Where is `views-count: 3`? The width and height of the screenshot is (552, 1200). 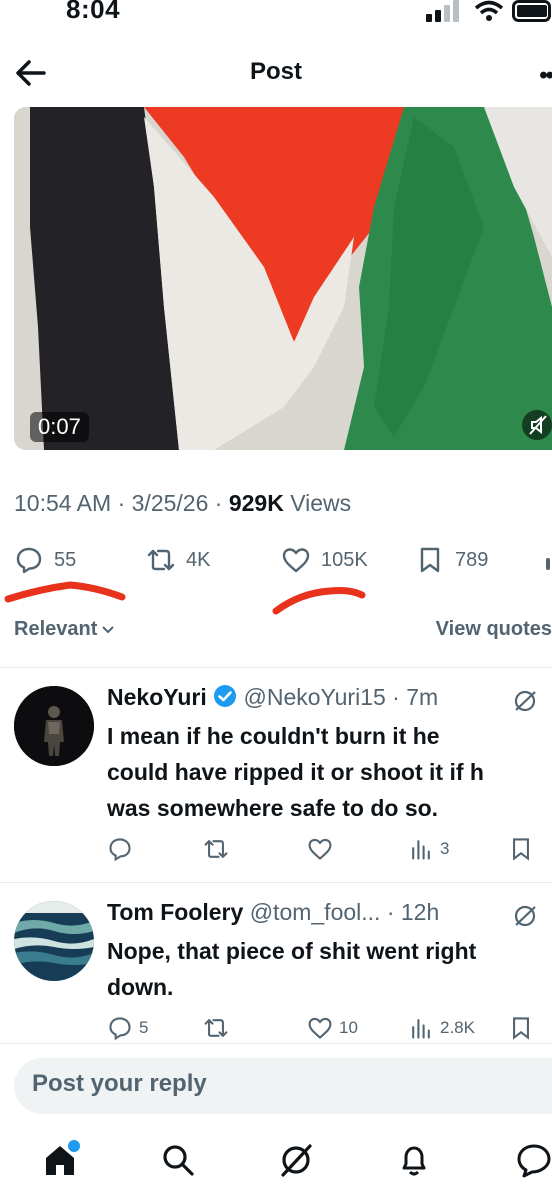 views-count: 3 is located at coordinates (445, 848).